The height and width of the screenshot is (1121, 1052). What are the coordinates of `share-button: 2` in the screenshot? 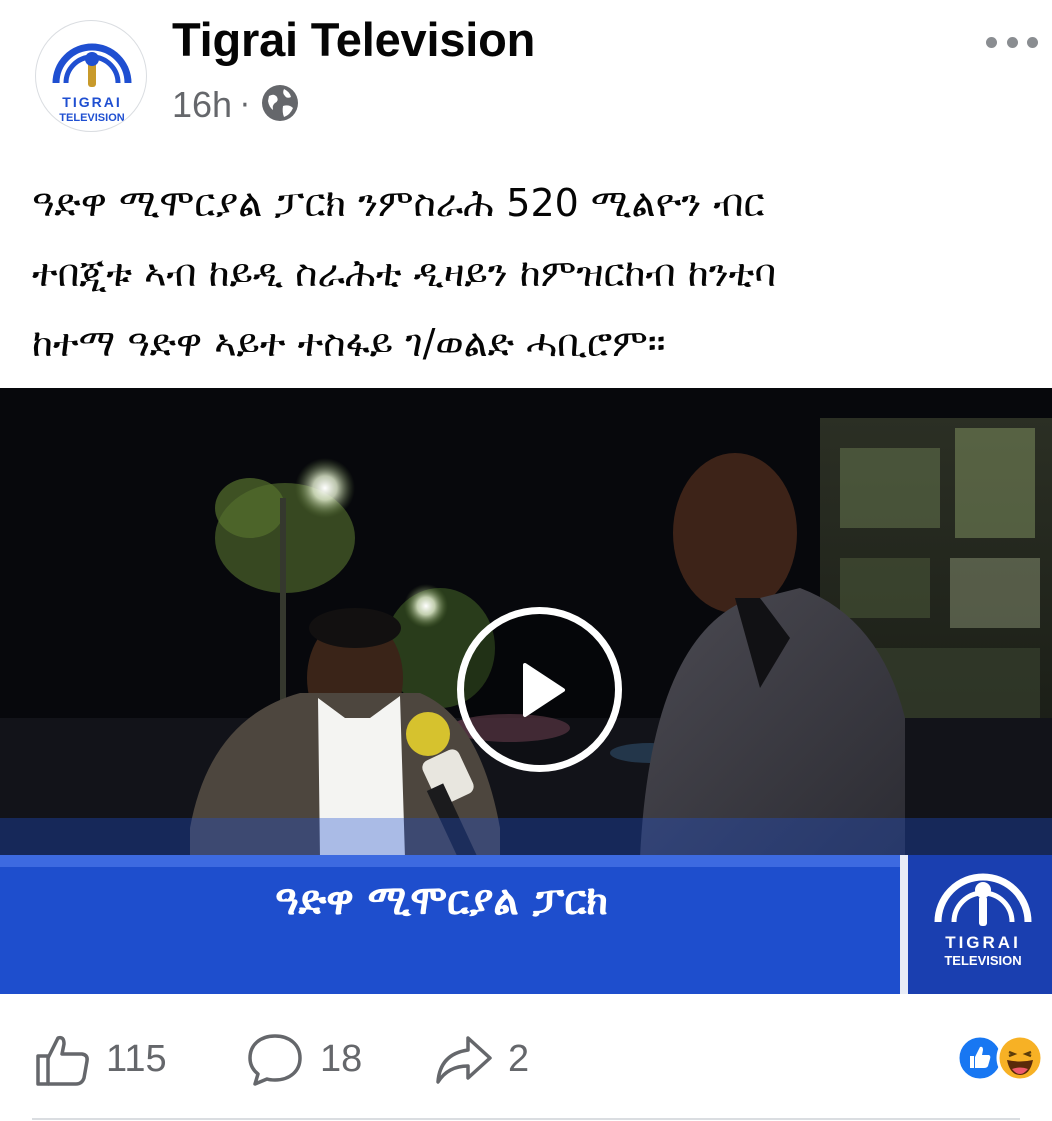 It's located at (481, 1059).